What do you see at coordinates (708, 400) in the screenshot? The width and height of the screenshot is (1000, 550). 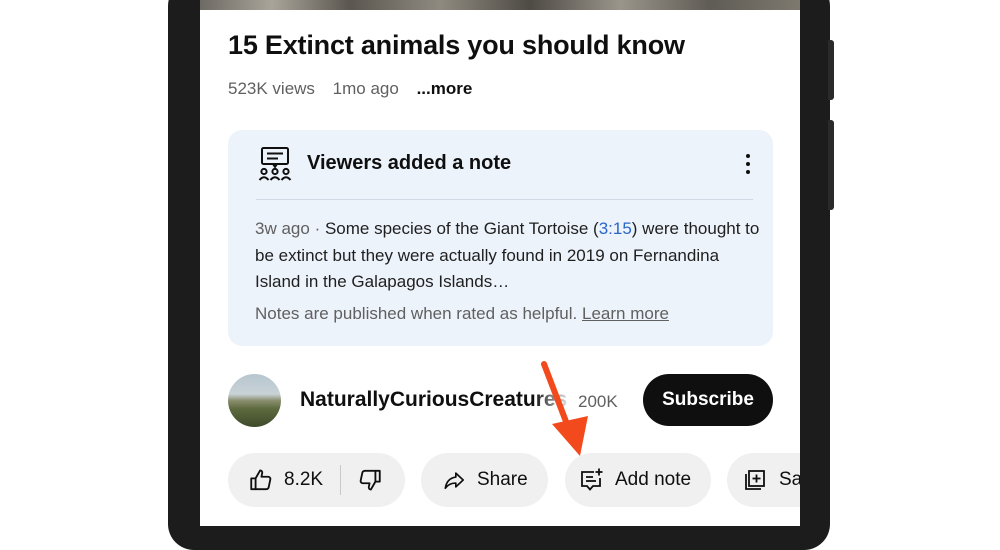 I see `subscribe-button: Subscribe` at bounding box center [708, 400].